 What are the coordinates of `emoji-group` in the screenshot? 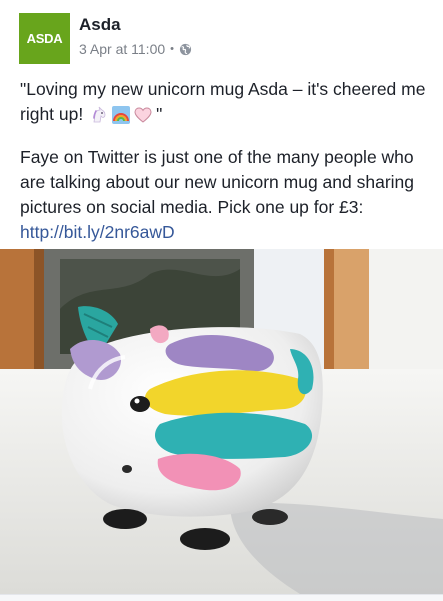 It's located at (123, 115).